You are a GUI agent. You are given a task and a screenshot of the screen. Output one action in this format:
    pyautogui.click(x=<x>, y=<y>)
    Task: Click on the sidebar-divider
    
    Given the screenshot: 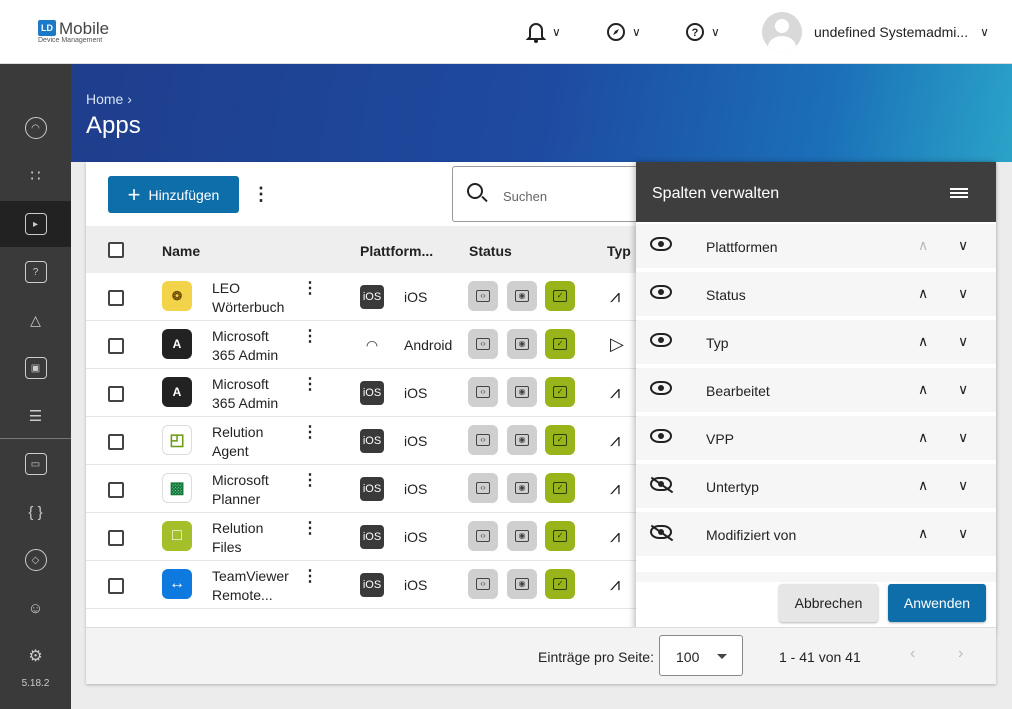 What is the action you would take?
    pyautogui.click(x=35, y=438)
    